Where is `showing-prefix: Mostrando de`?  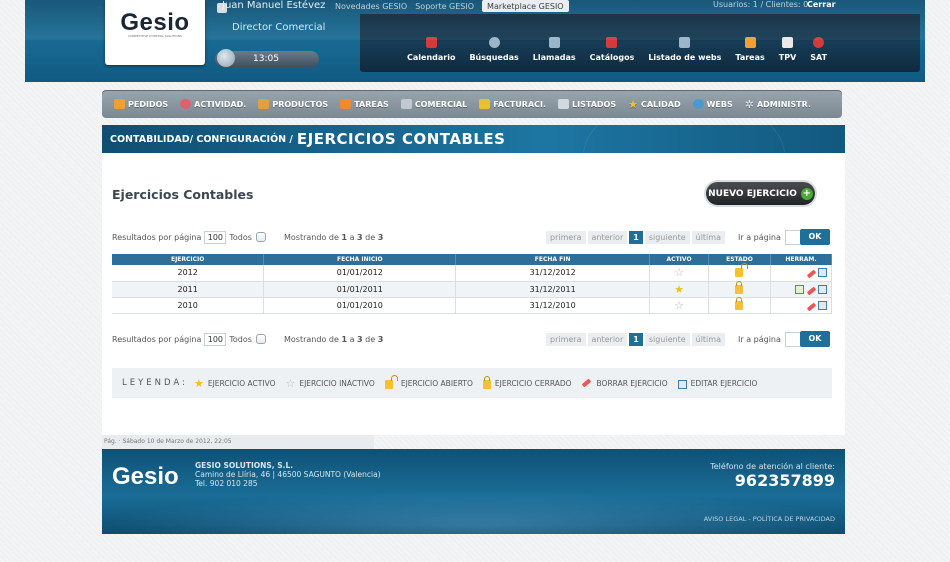 showing-prefix: Mostrando de is located at coordinates (311, 237).